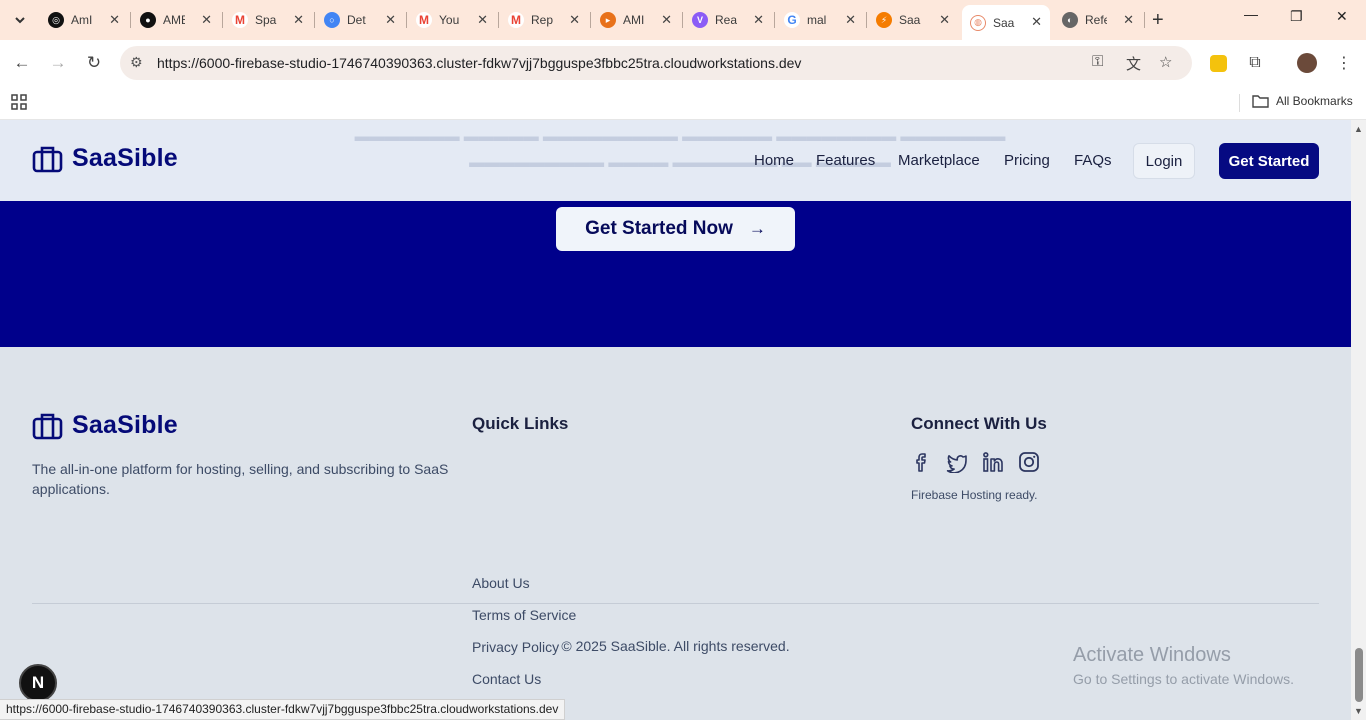 The width and height of the screenshot is (1366, 720). I want to click on password-key-icon: ⚿, so click(1097, 61).